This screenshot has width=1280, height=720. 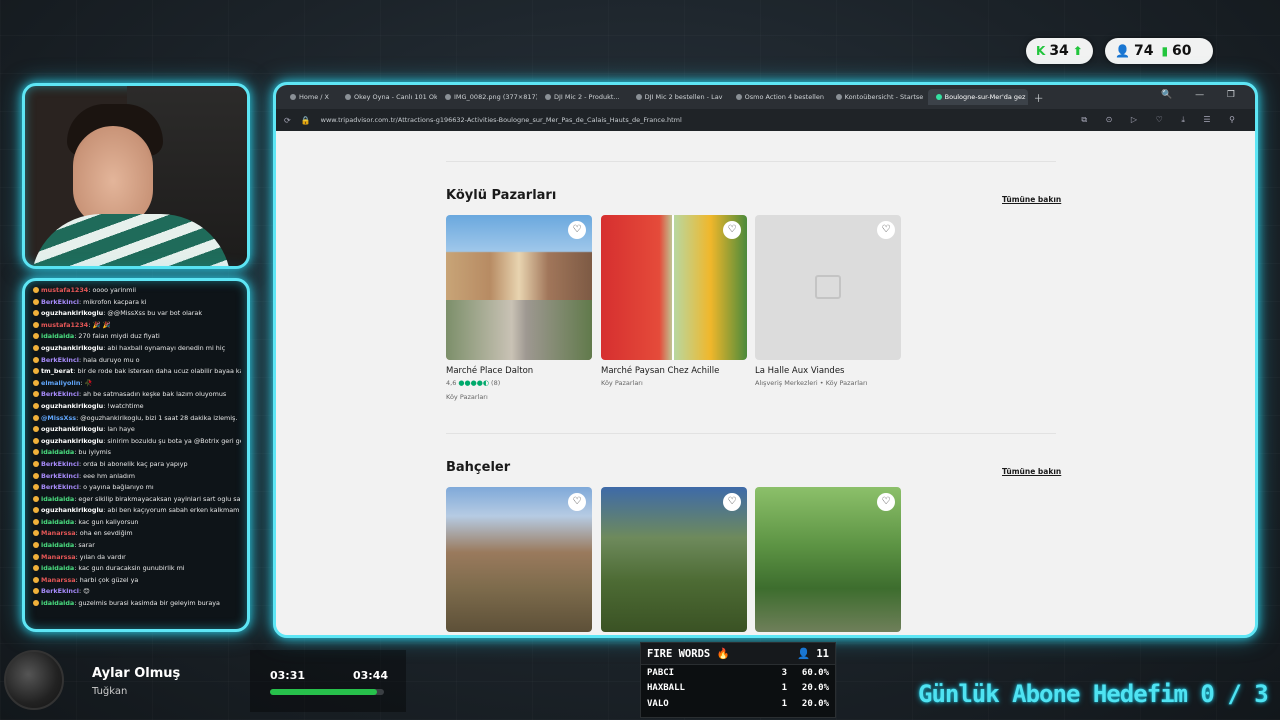 What do you see at coordinates (288, 675) in the screenshot?
I see `elapsed-time: 03:31` at bounding box center [288, 675].